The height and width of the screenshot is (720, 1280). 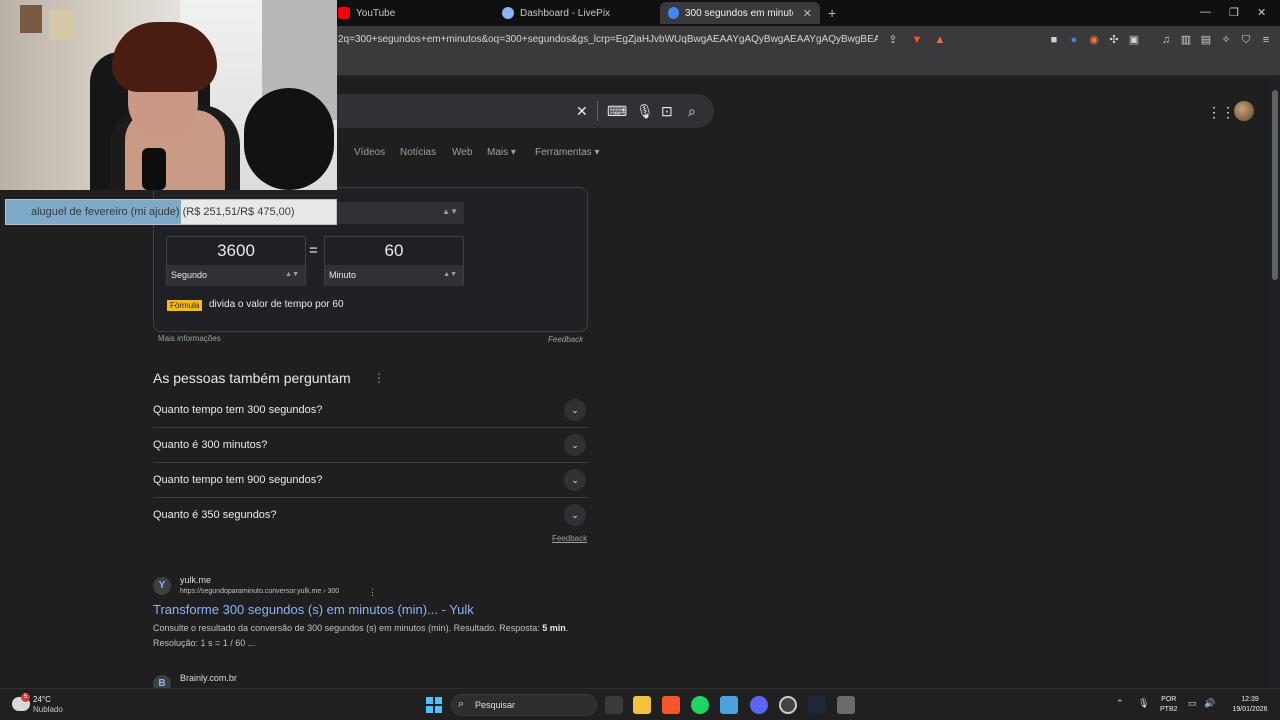 What do you see at coordinates (1120, 703) in the screenshot?
I see `chevron-up-icon: ⌃` at bounding box center [1120, 703].